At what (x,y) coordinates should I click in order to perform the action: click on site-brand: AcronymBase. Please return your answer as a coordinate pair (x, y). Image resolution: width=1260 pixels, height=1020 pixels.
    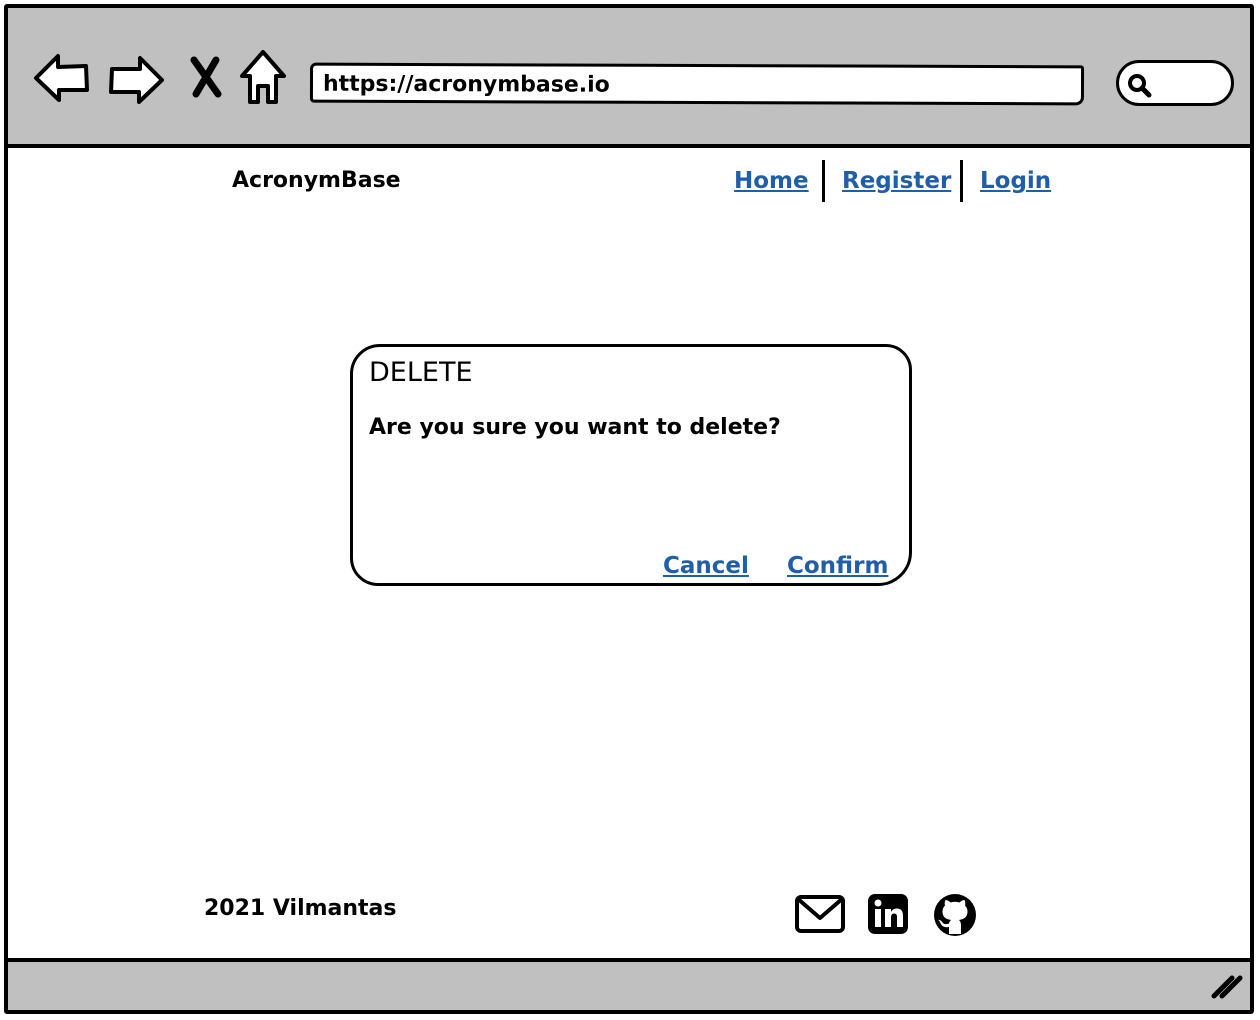
    Looking at the image, I should click on (316, 180).